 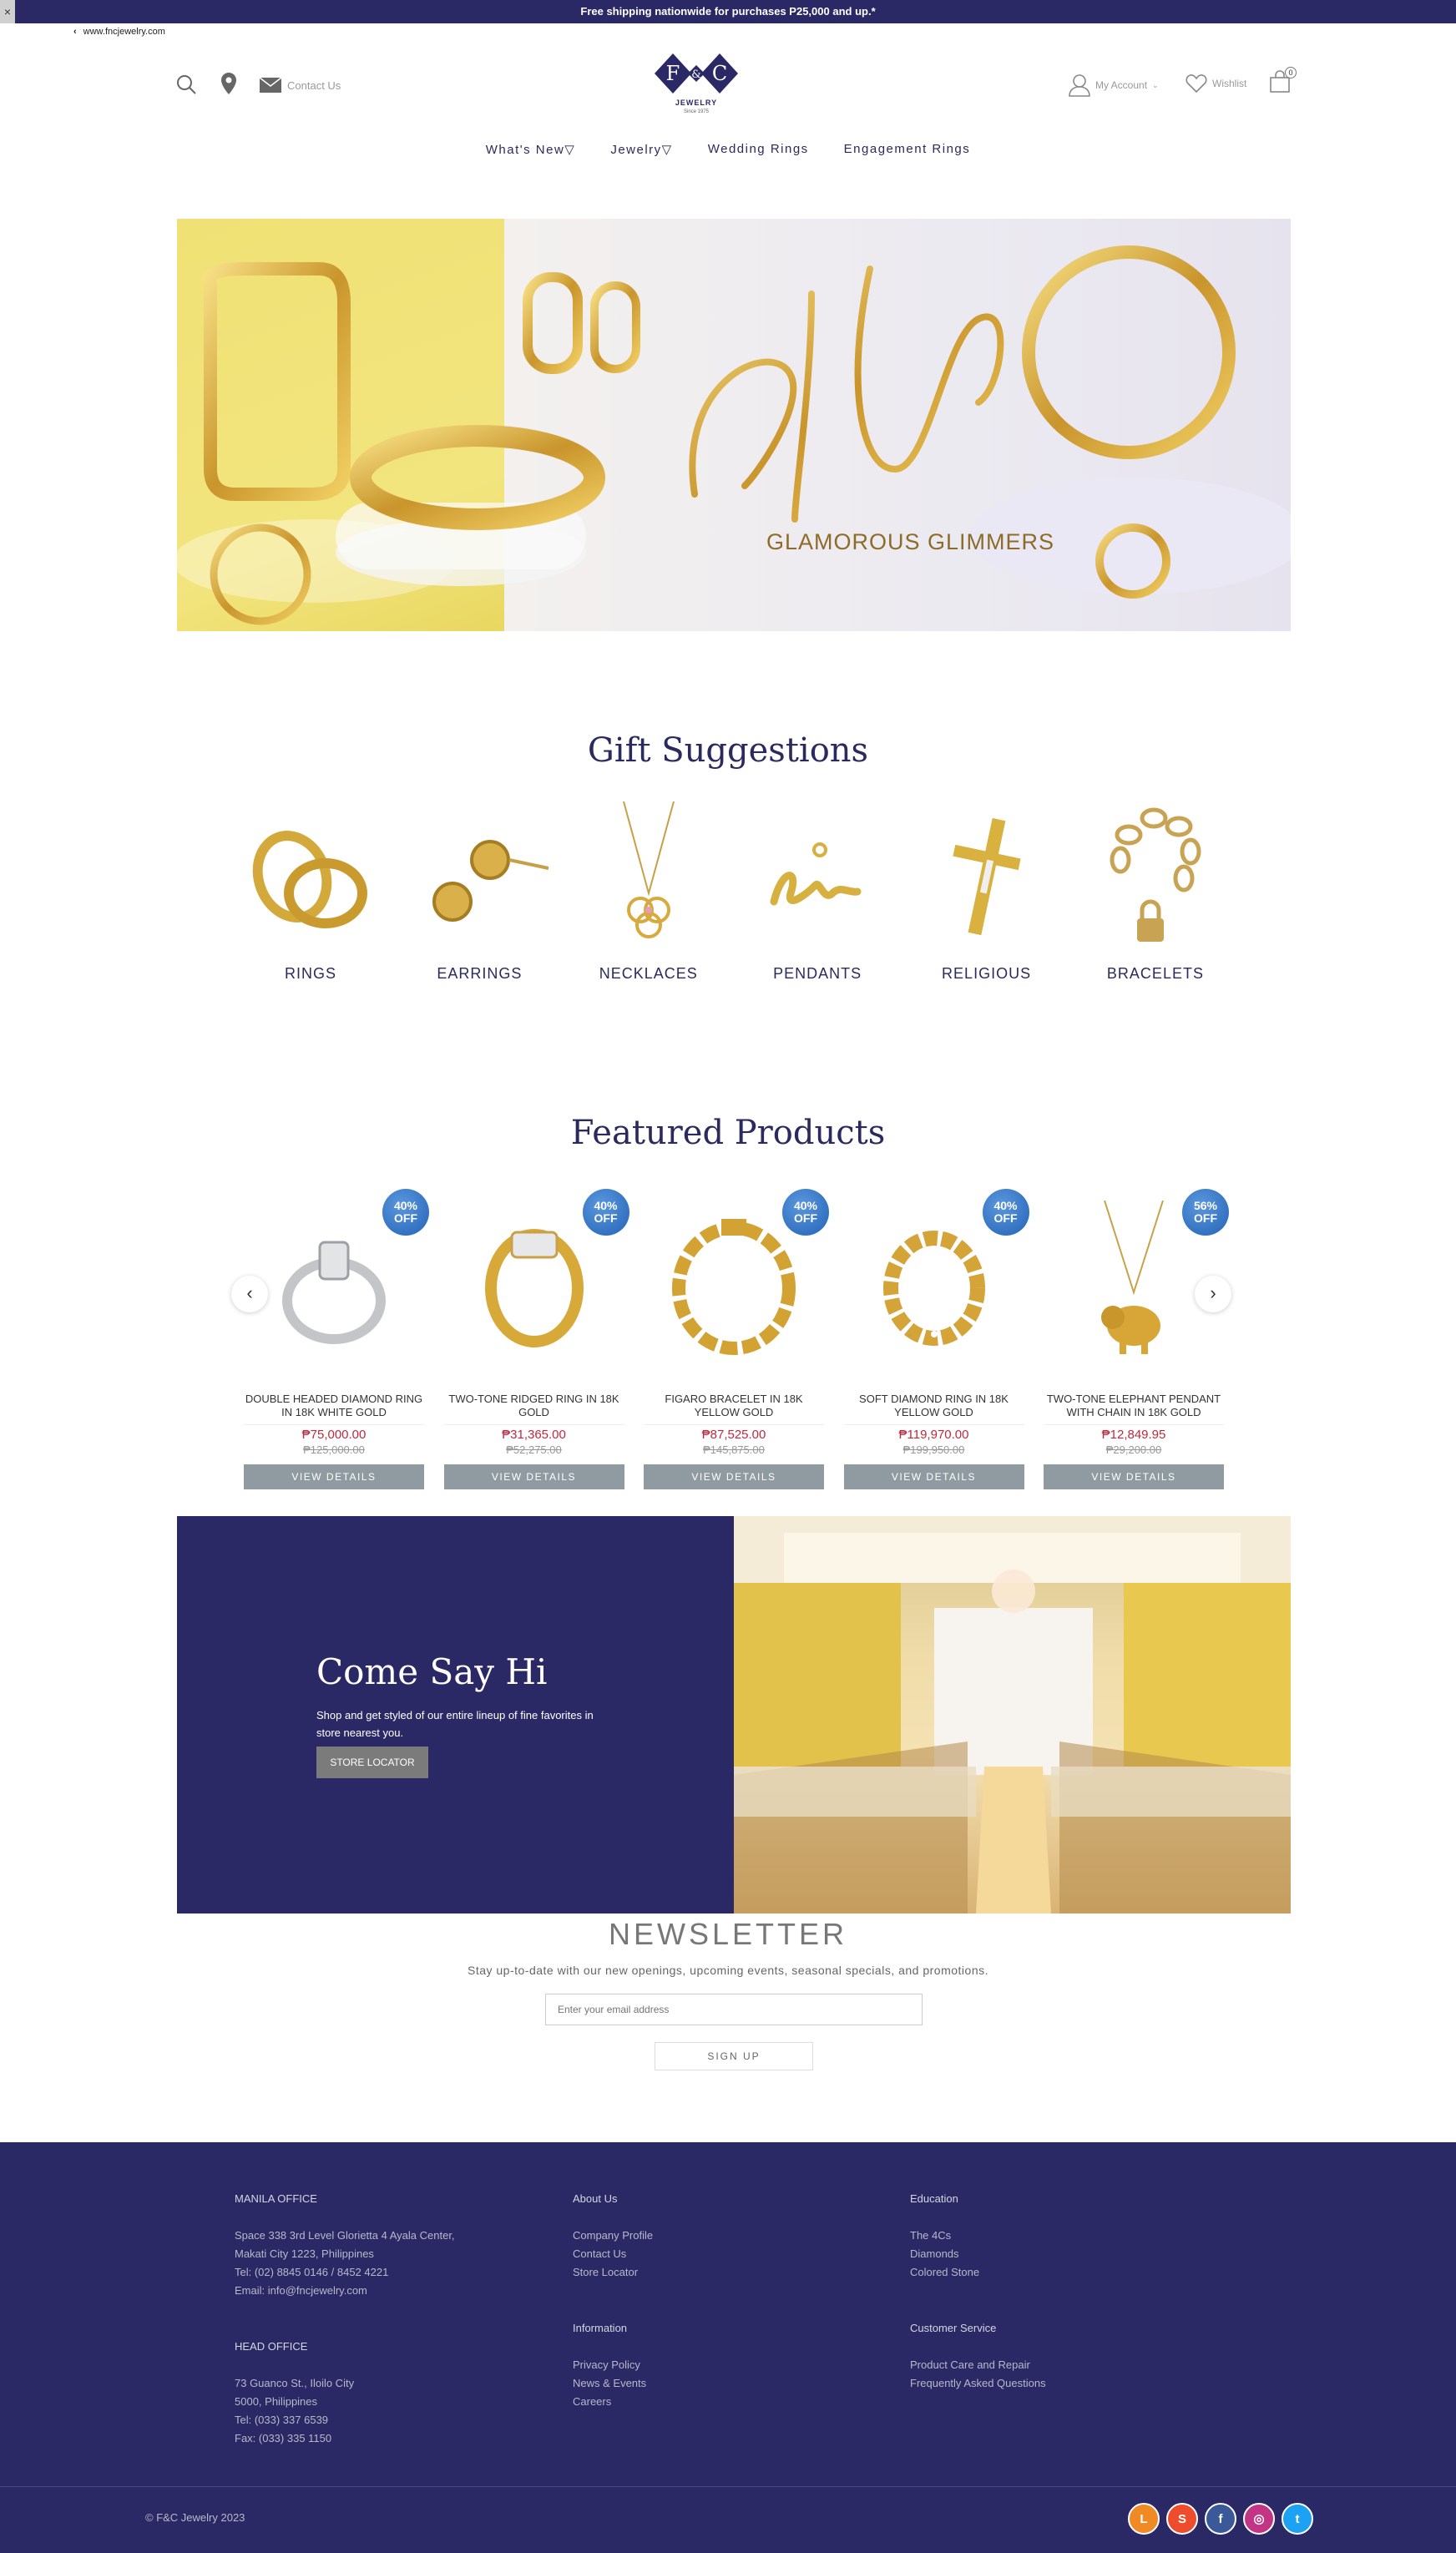 I want to click on gift-rings-label: RINGS, so click(x=310, y=973).